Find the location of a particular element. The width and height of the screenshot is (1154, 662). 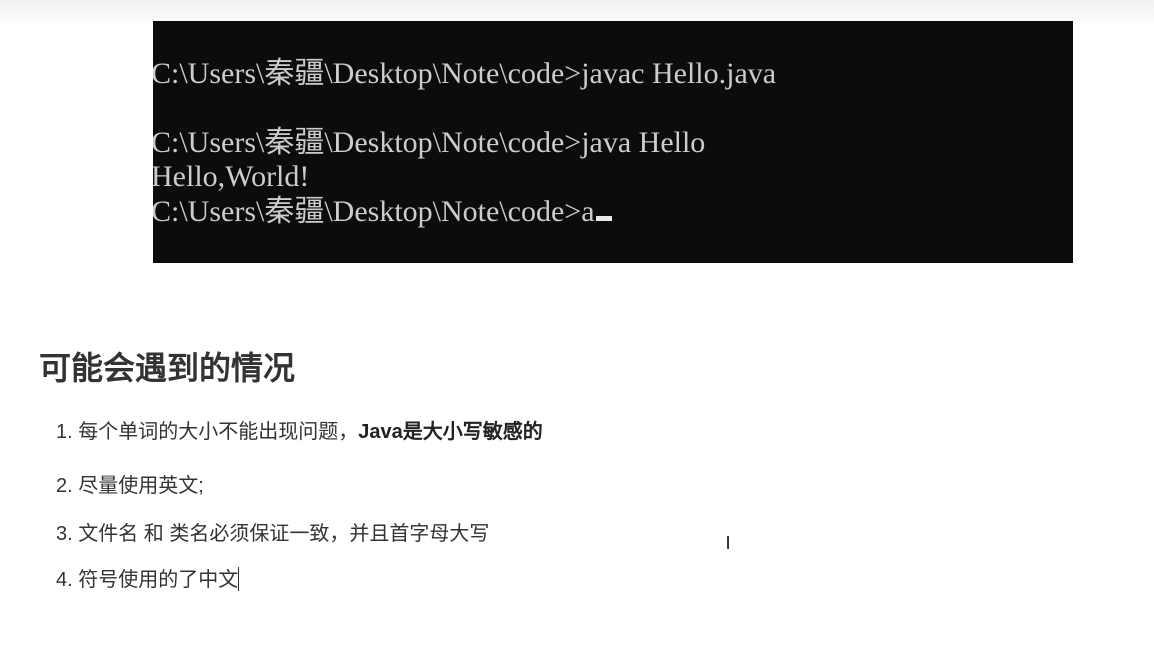

section-heading: 可能会遇到的情况 is located at coordinates (167, 368).